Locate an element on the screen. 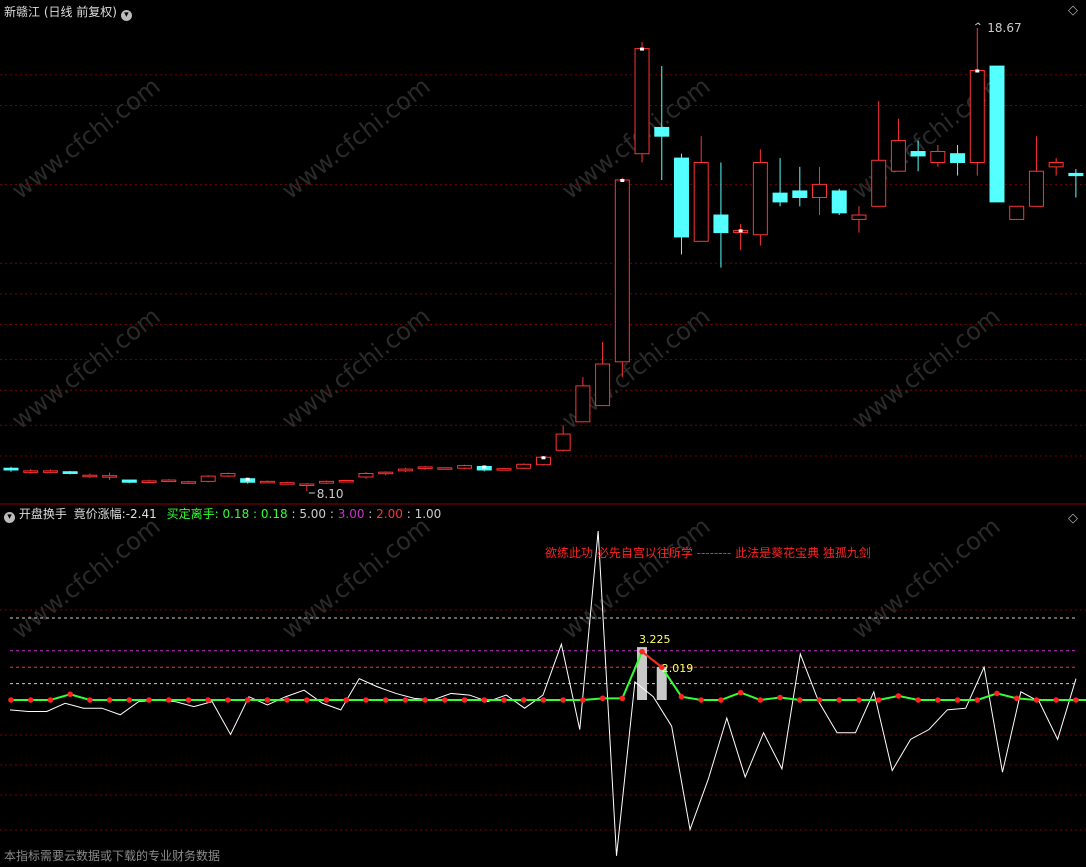 This screenshot has width=1086, height=867. diamond-icon: ◇ is located at coordinates (1073, 11).